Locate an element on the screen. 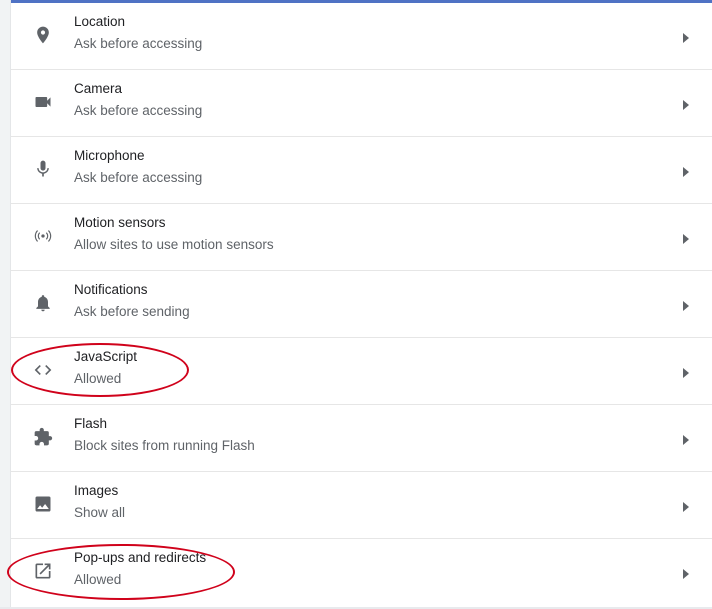 The image size is (712, 609). motion-sensors-icon is located at coordinates (43, 236).